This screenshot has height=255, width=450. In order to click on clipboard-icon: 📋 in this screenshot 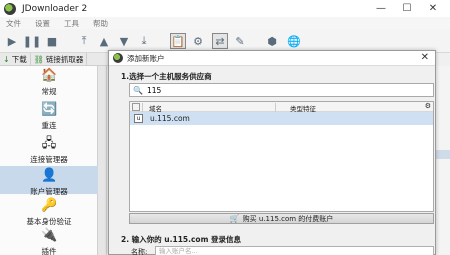, I will do `click(178, 41)`.